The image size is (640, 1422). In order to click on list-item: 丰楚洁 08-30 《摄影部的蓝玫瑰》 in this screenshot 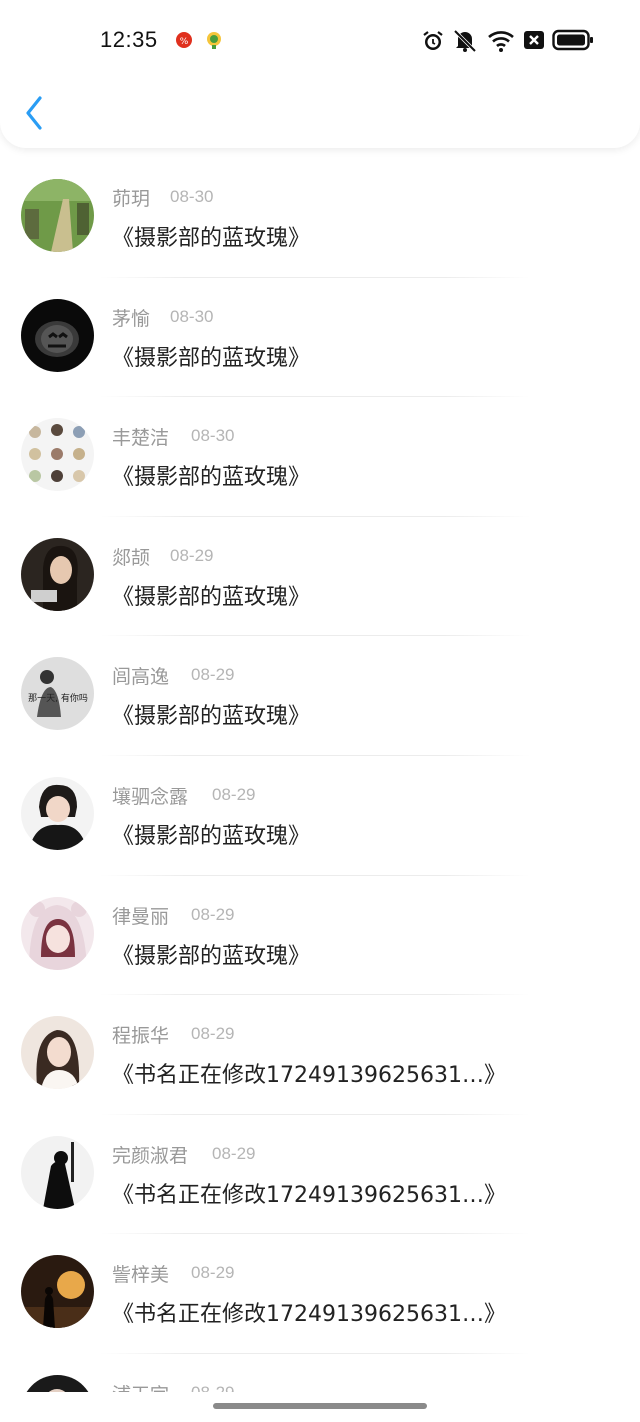, I will do `click(320, 457)`.